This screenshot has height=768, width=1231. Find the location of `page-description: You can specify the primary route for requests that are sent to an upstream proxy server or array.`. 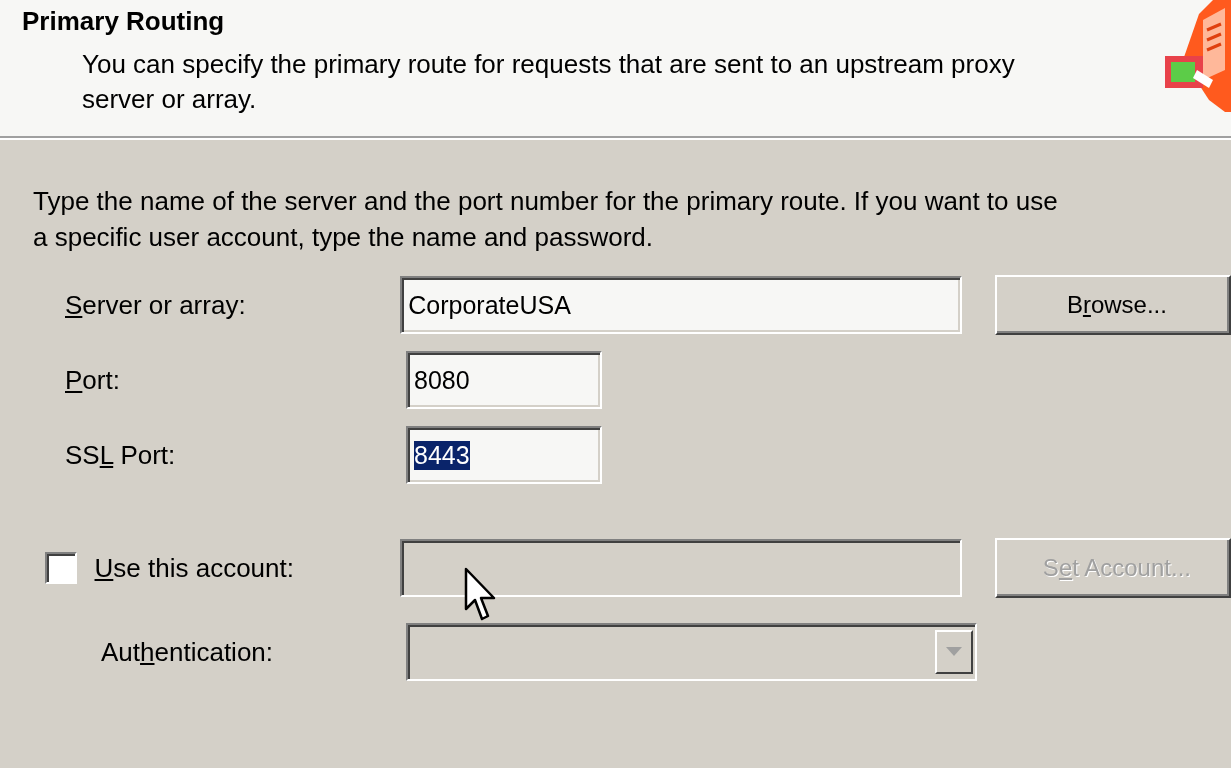

page-description: You can specify the primary route for requests that are sent to an upstream proxy server or array. is located at coordinates (549, 82).